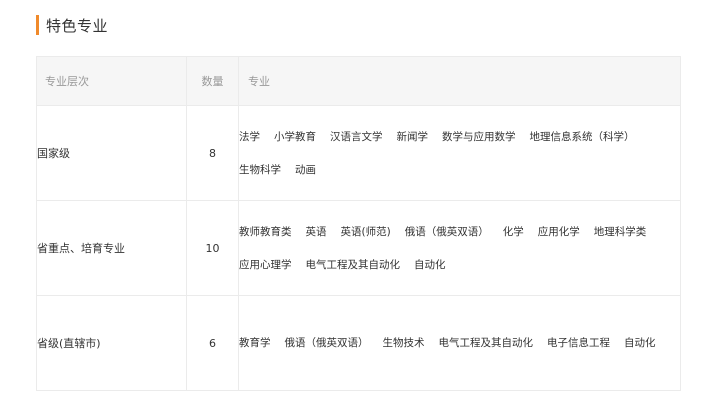  What do you see at coordinates (513, 231) in the screenshot?
I see `major-item: 化学` at bounding box center [513, 231].